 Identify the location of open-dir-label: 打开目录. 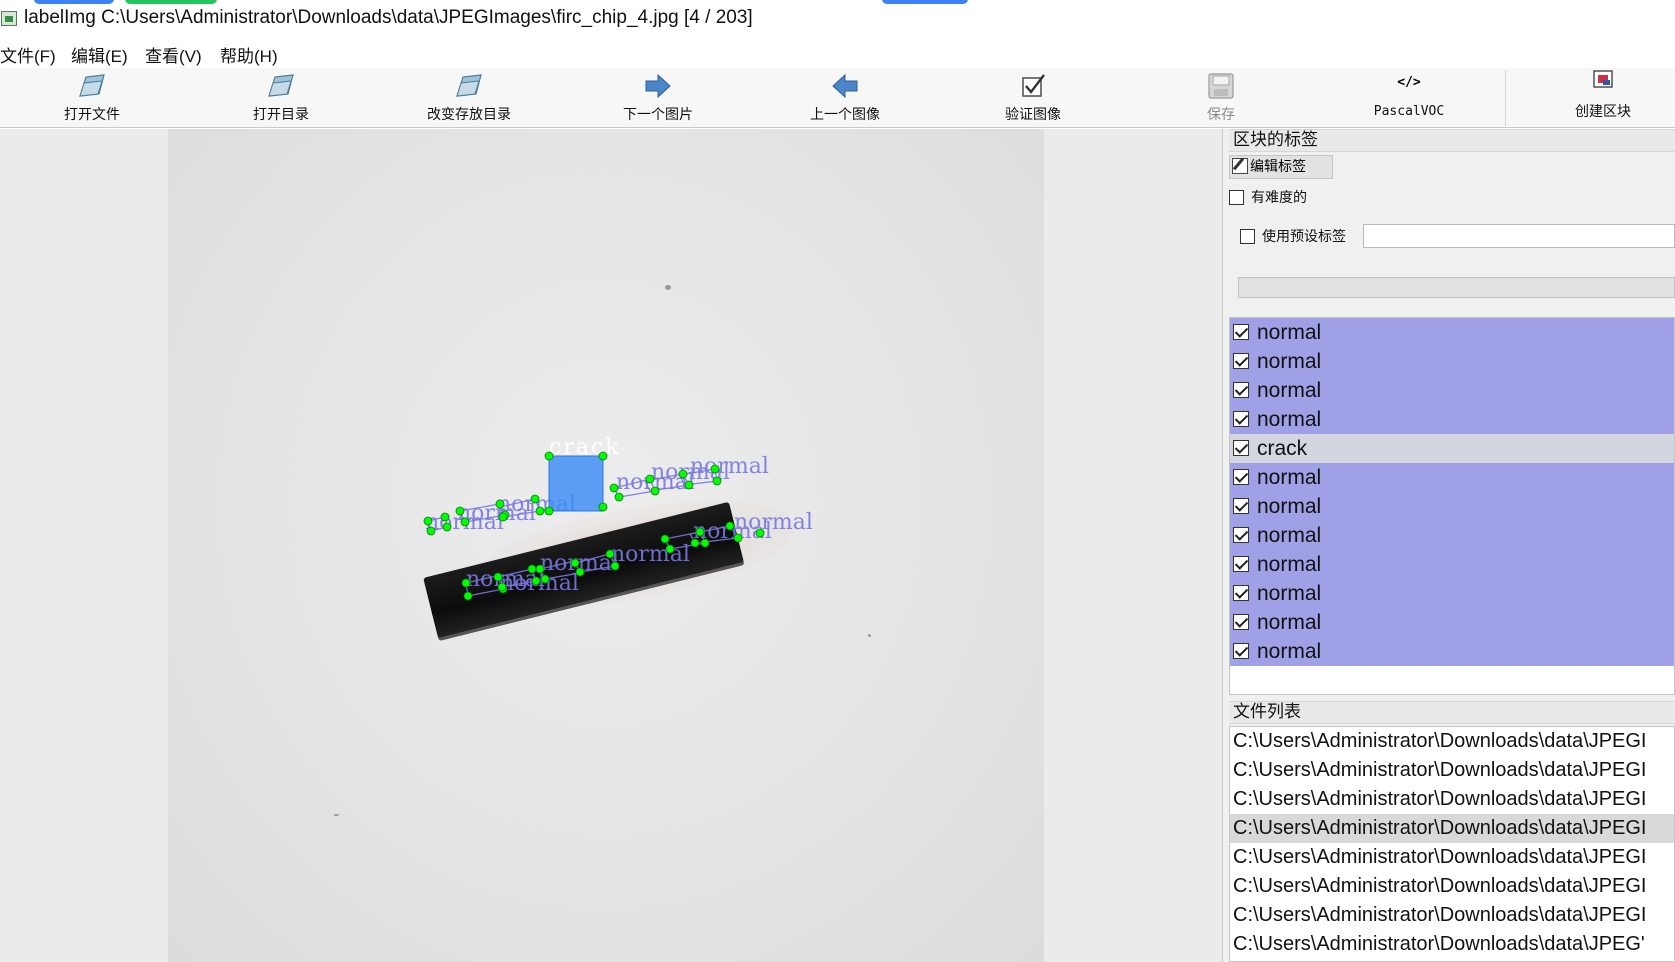
(281, 115).